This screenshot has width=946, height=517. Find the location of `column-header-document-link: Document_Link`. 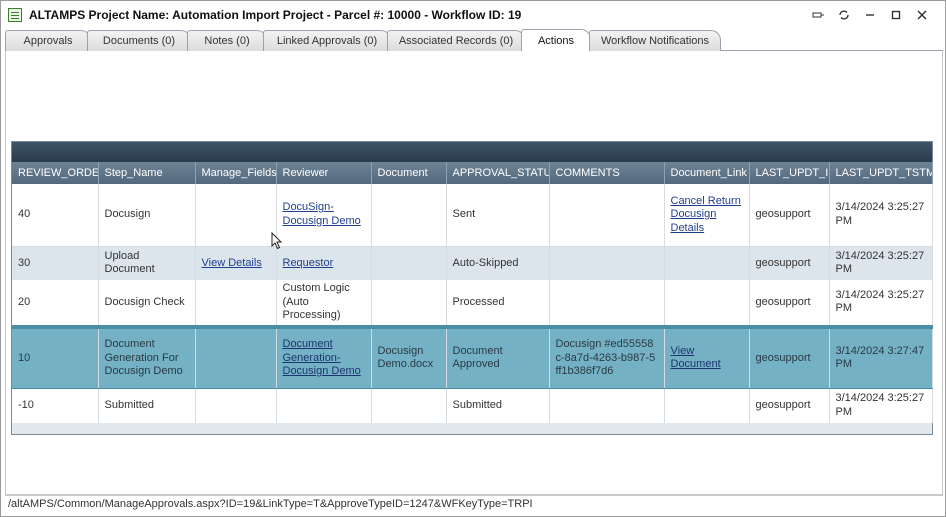

column-header-document-link: Document_Link is located at coordinates (707, 173).